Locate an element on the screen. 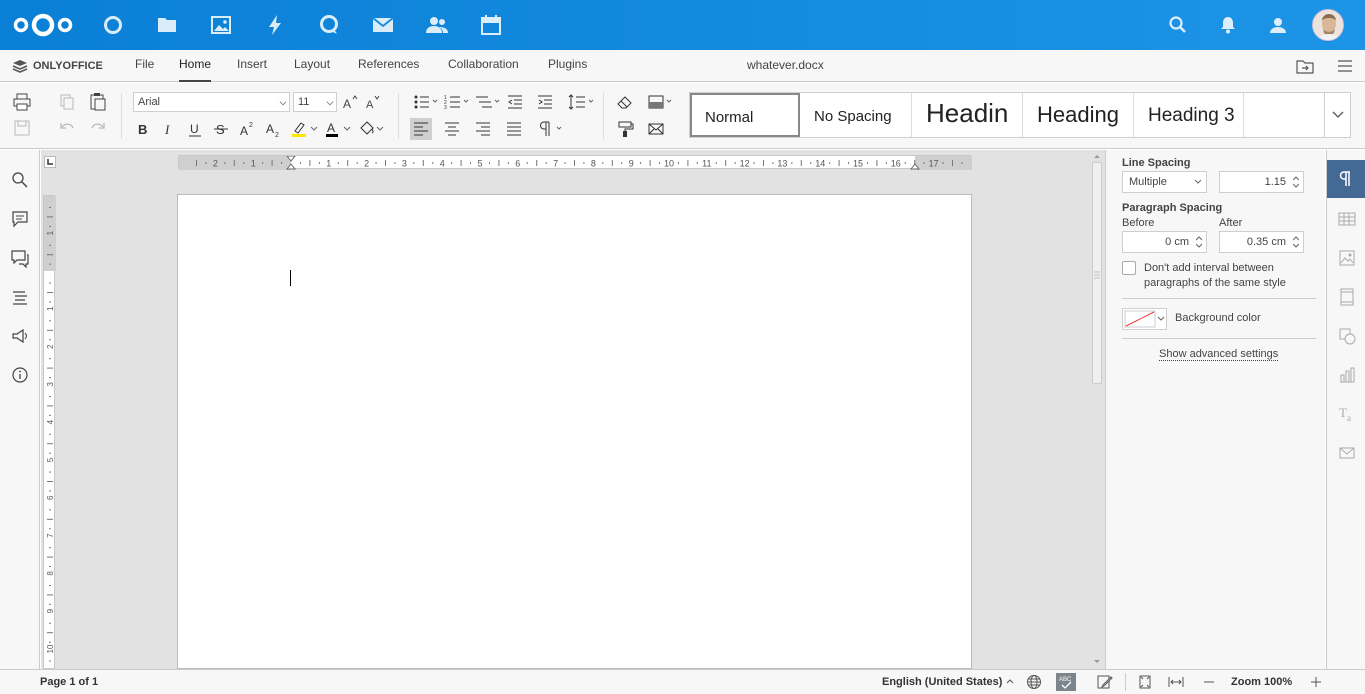  print-icon is located at coordinates (22, 102).